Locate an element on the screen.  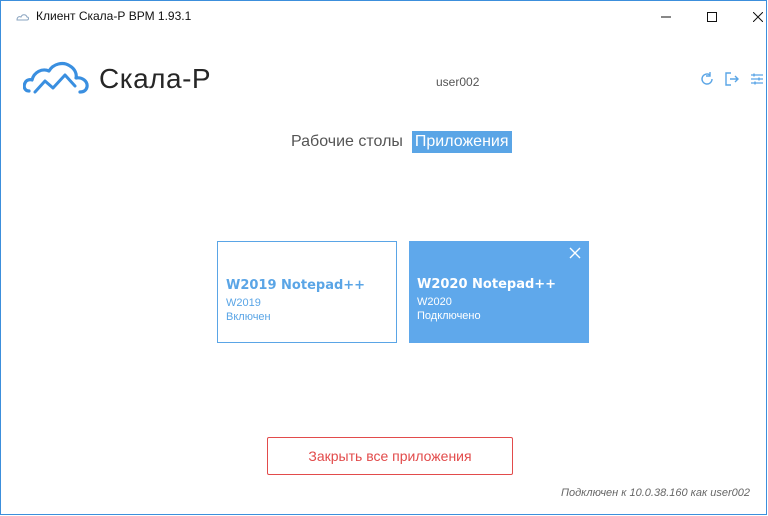
app-card-w2019: W2019 Notepad++ W2019 Включен is located at coordinates (307, 292).